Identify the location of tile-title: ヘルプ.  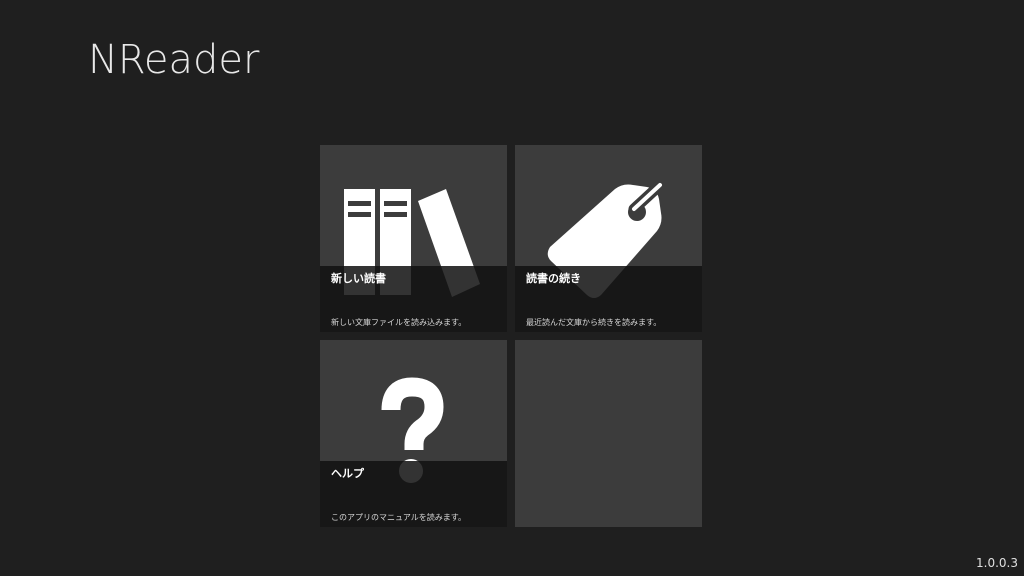
(347, 473).